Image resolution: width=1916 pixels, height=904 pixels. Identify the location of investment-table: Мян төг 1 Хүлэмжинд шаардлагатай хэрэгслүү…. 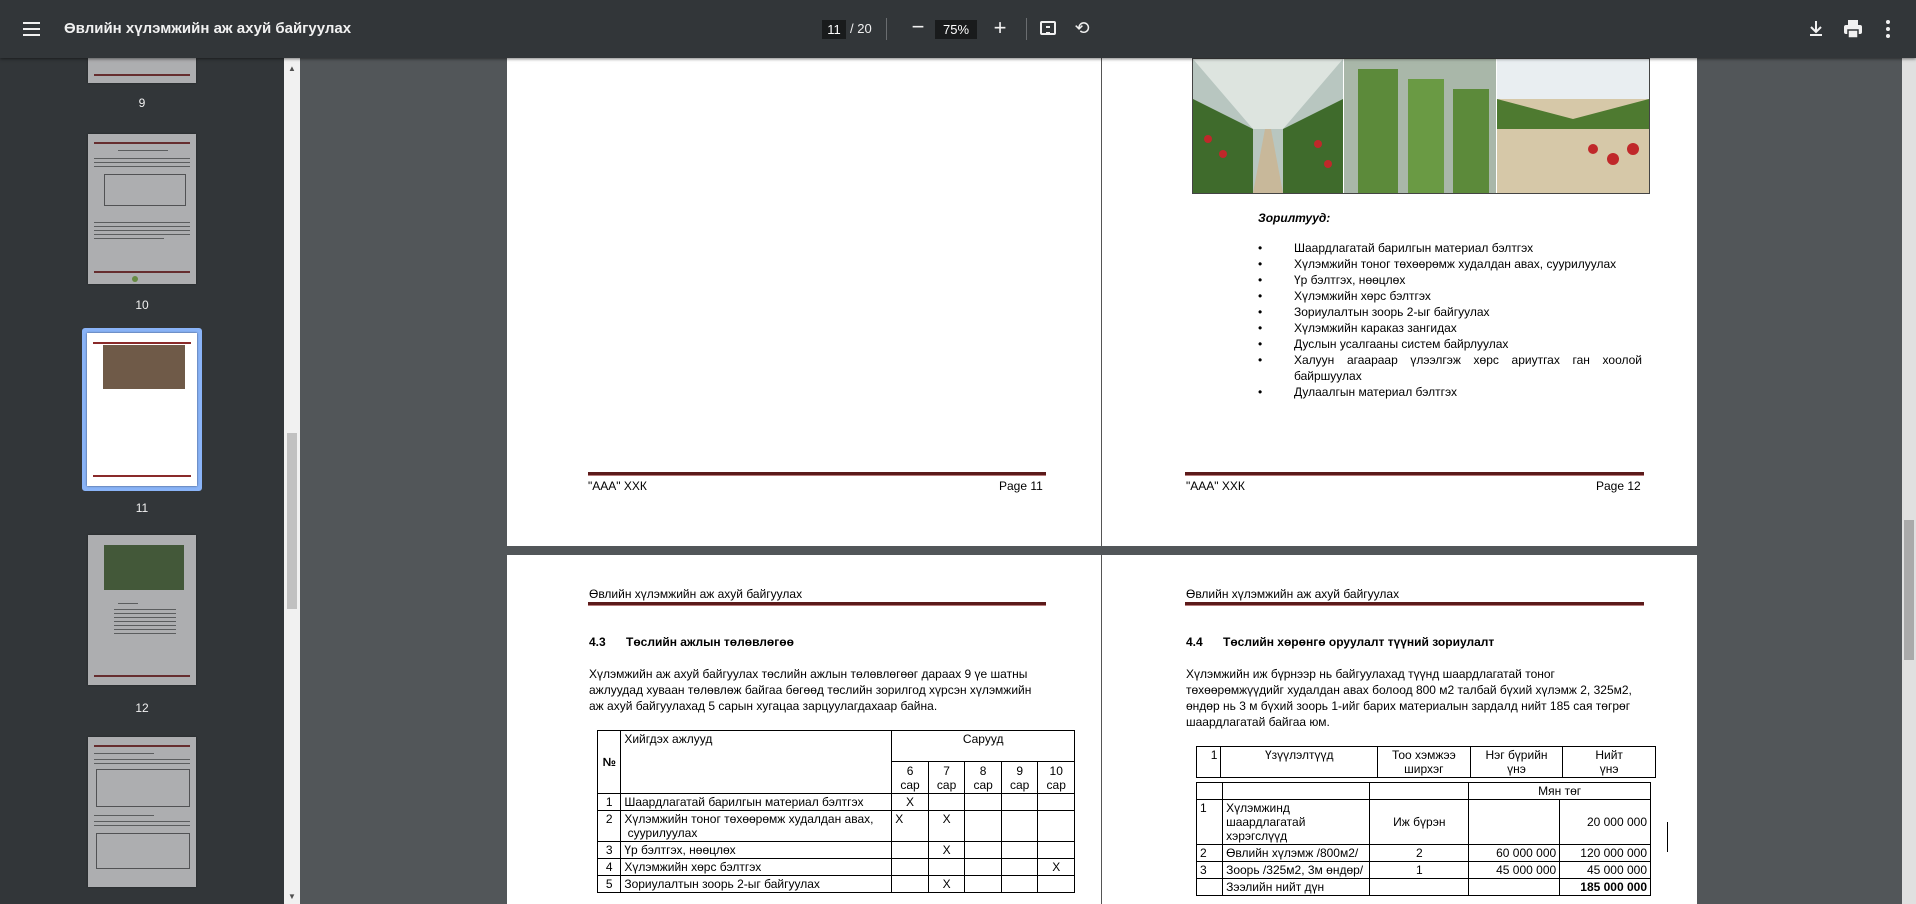
(1423, 839).